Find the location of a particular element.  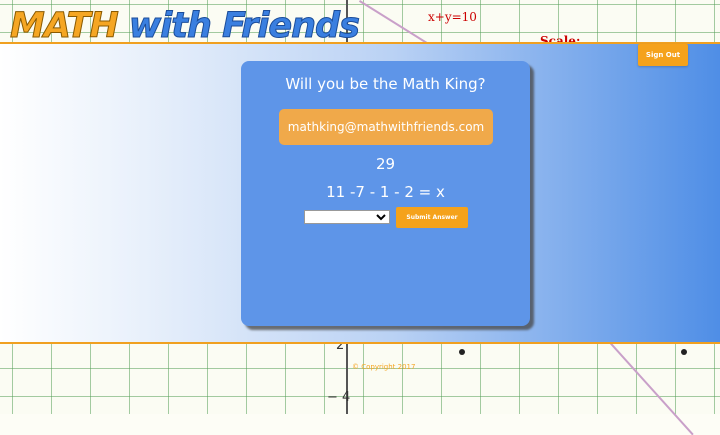

user-email-badge: mathking@mathwithfriends.com is located at coordinates (386, 127).